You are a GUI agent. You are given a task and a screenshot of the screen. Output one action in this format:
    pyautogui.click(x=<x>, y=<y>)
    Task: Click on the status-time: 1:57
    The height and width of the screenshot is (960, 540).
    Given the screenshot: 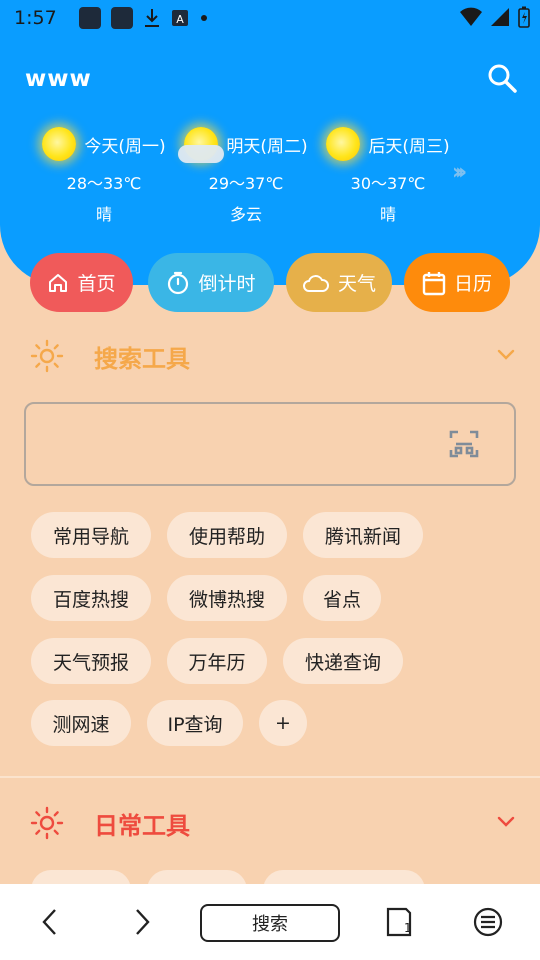 What is the action you would take?
    pyautogui.click(x=35, y=18)
    